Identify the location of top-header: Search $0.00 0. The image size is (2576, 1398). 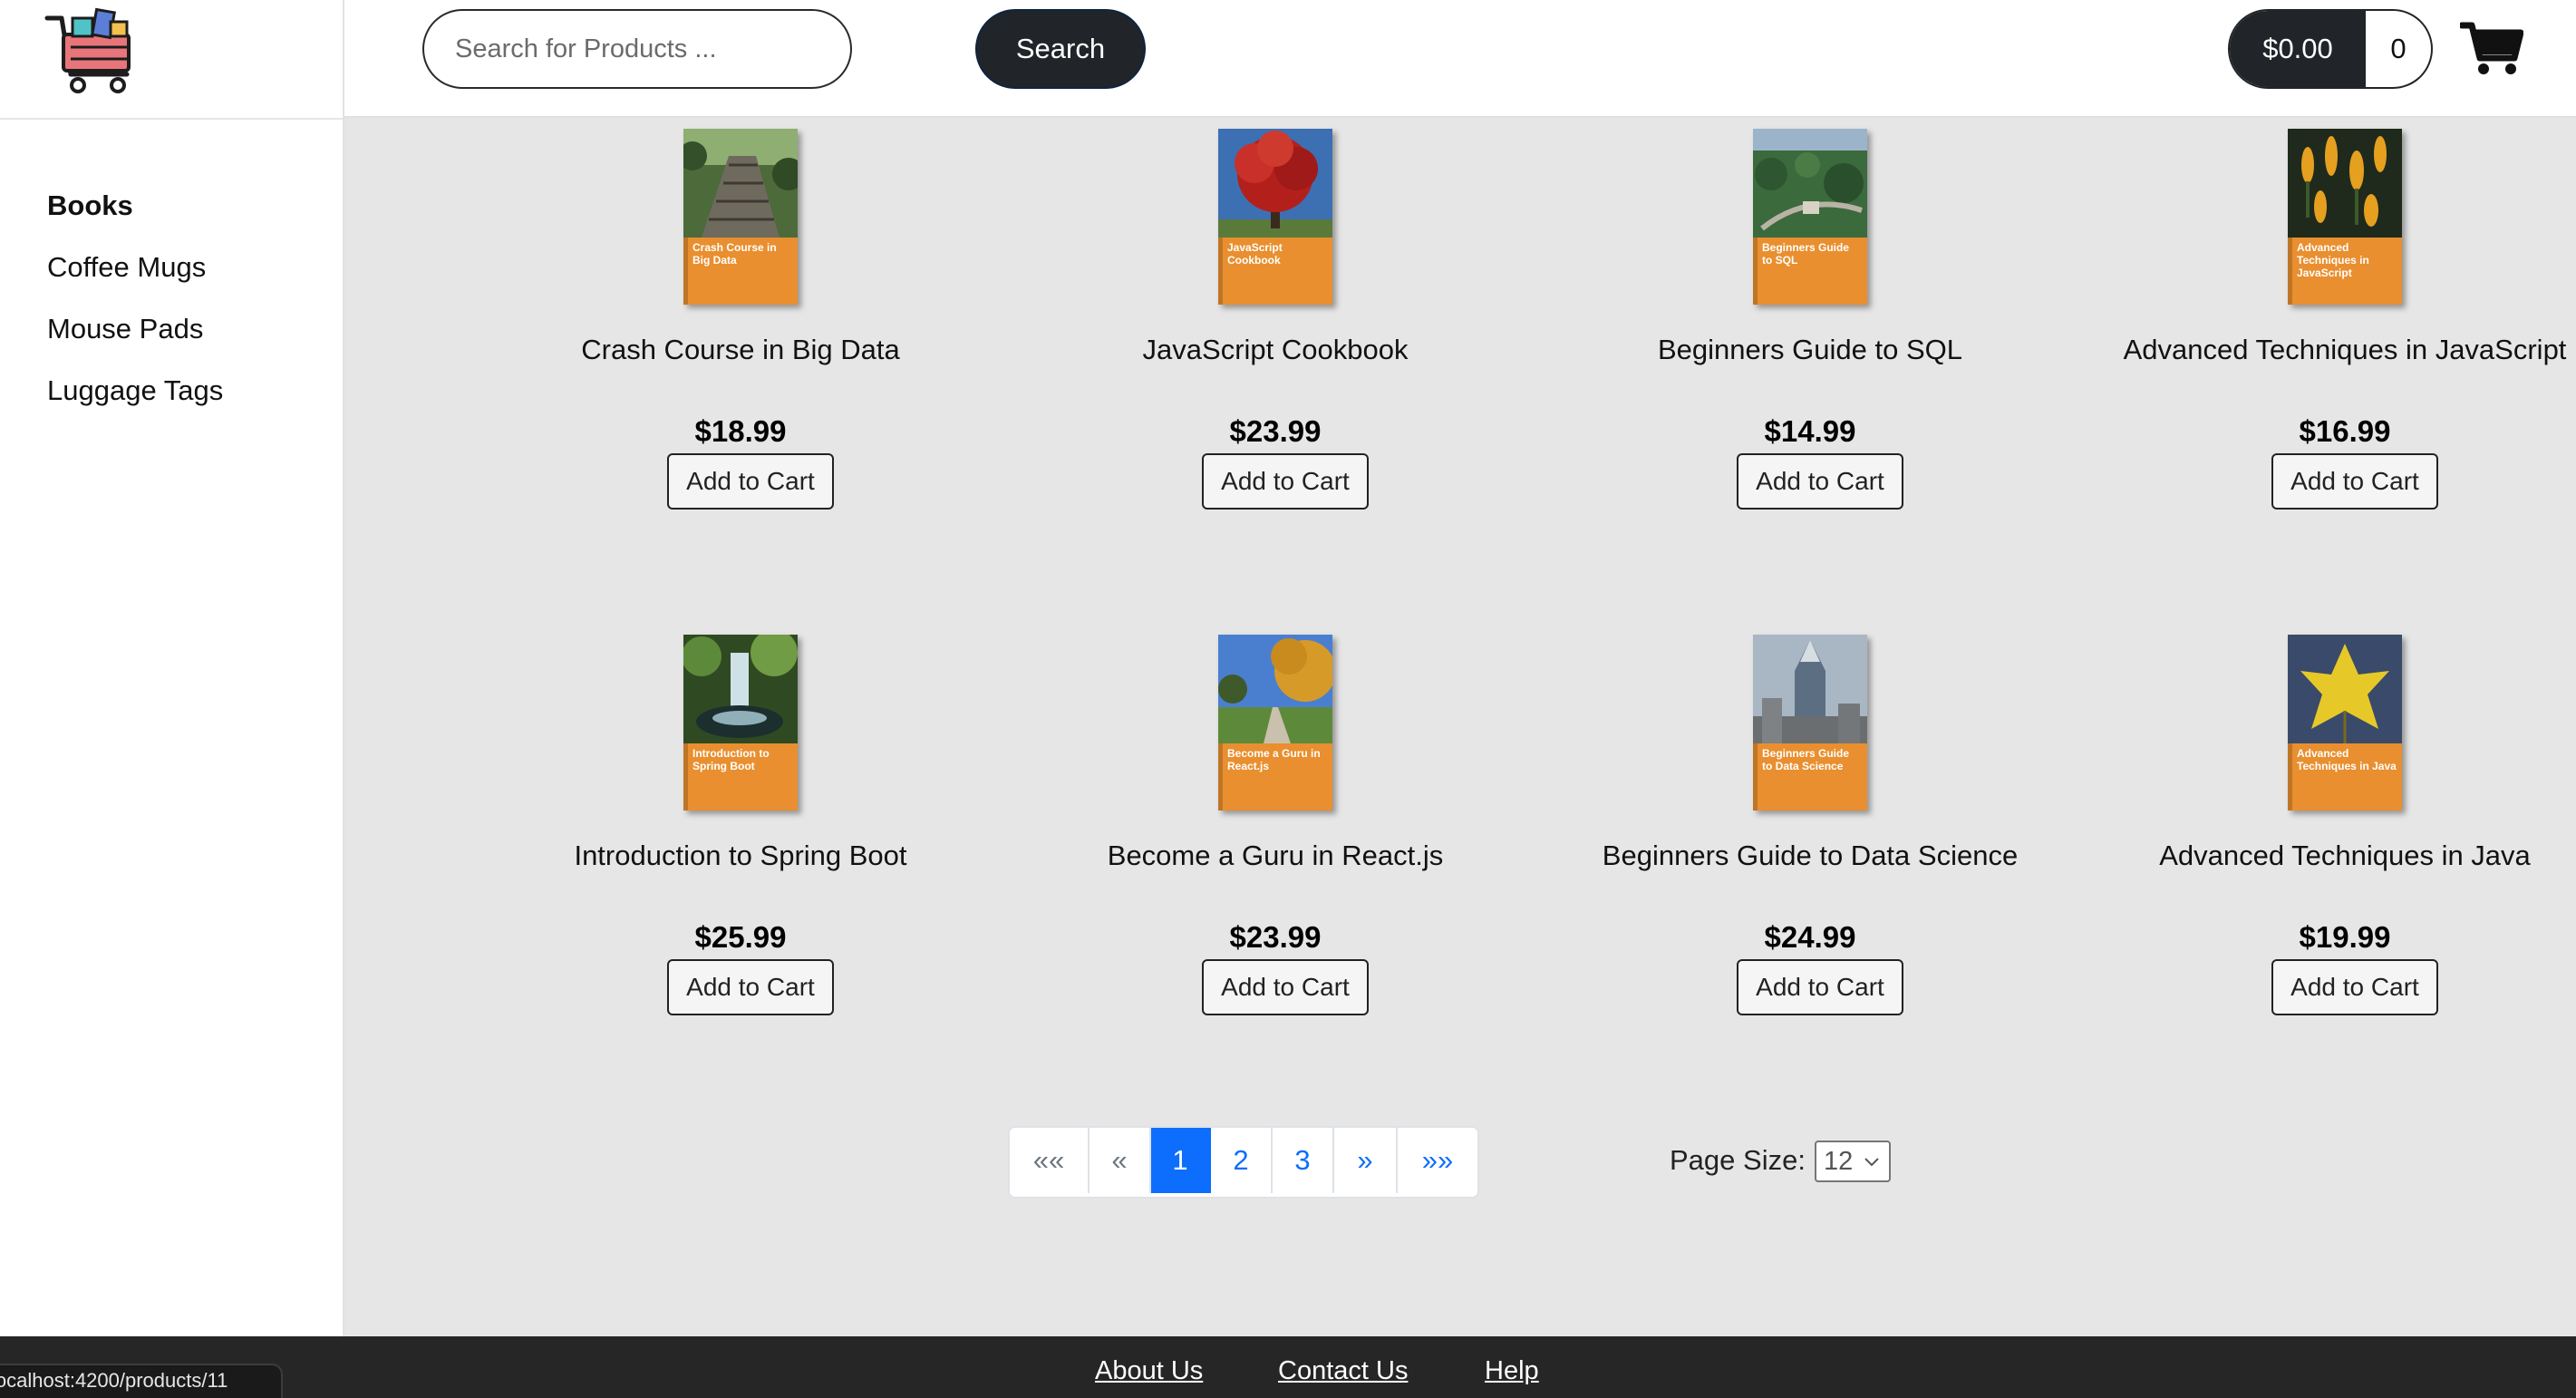
(1460, 59).